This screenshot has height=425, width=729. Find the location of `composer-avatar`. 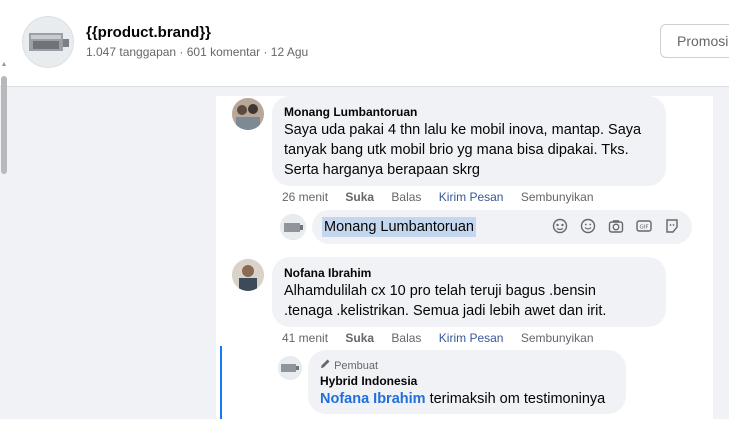

composer-avatar is located at coordinates (293, 227).